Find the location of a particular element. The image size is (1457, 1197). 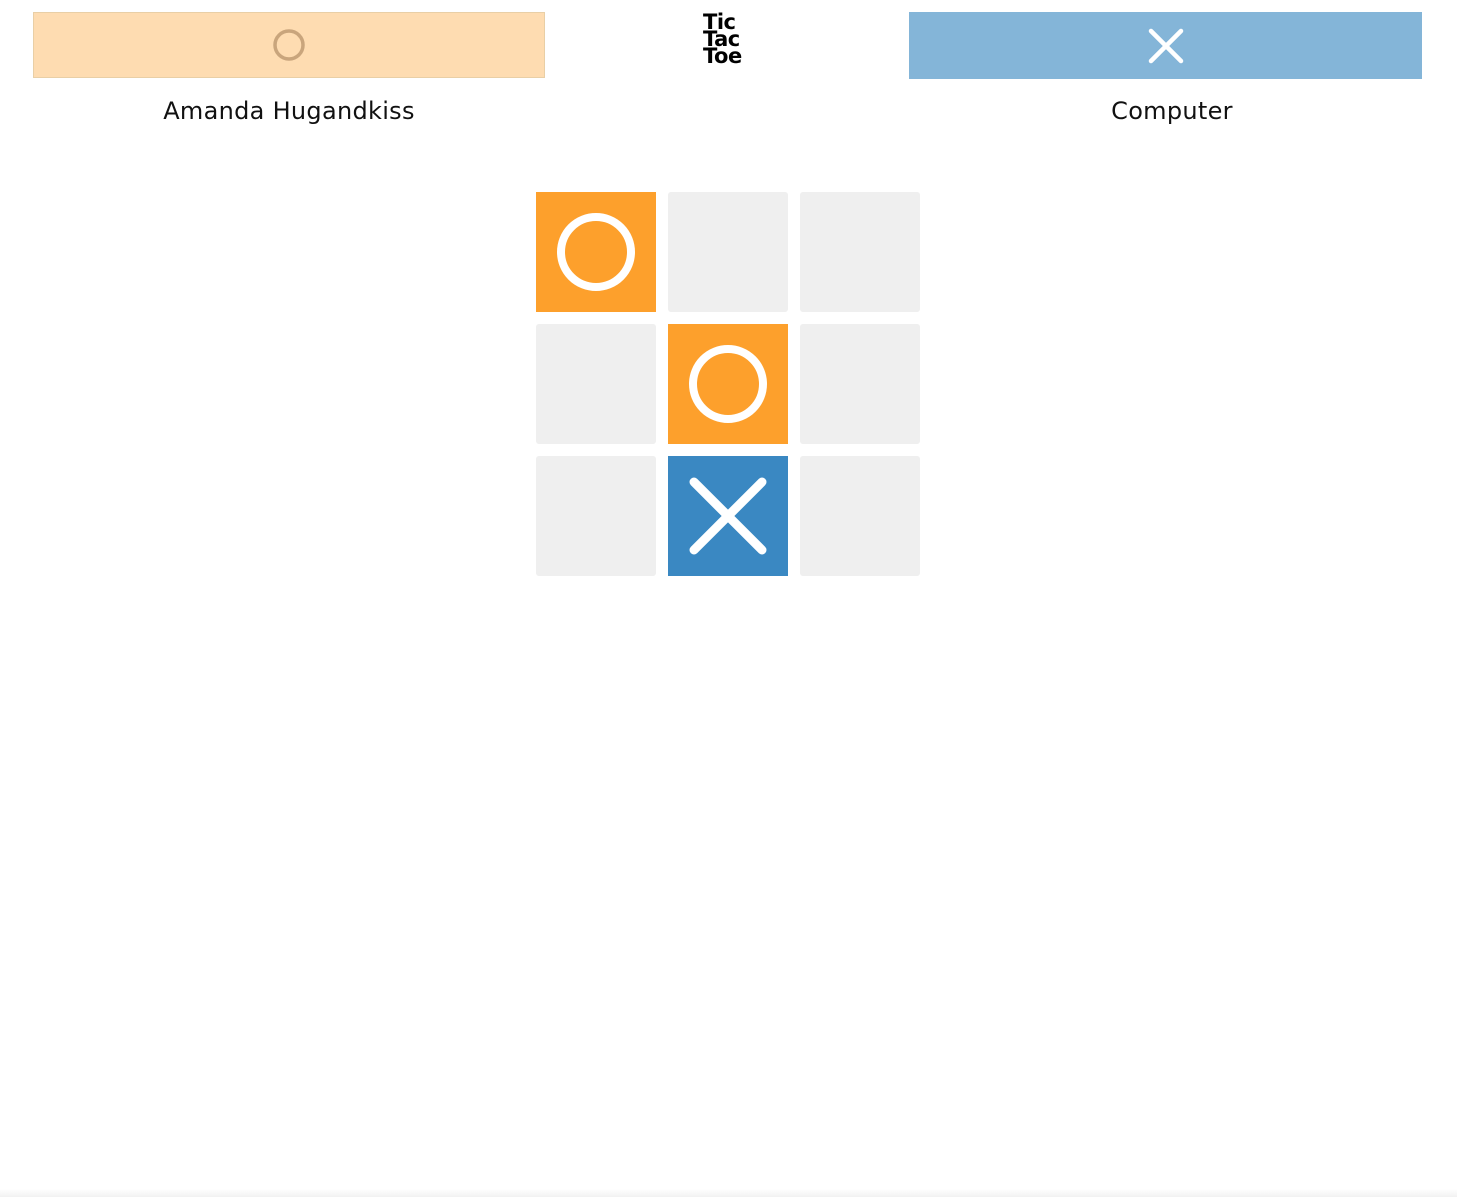

player-o-name: Amanda Hugandkiss is located at coordinates (289, 111).